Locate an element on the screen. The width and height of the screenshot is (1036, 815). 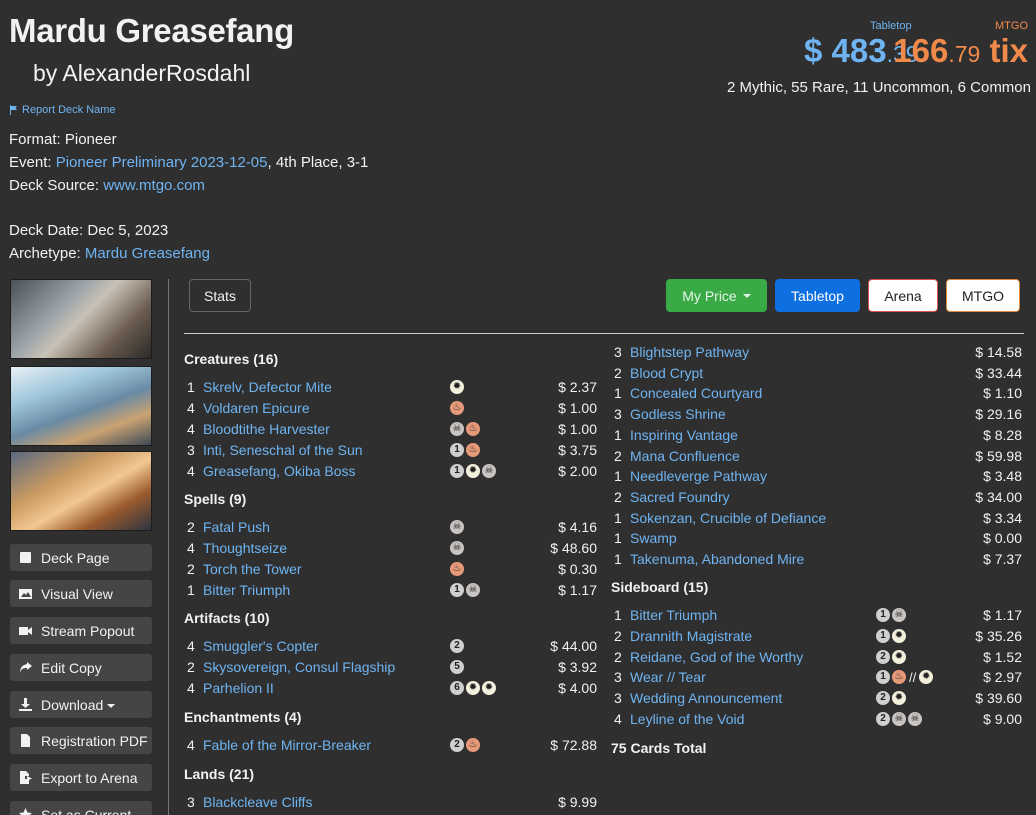
card-name-link: Godless Shrine is located at coordinates (678, 414).